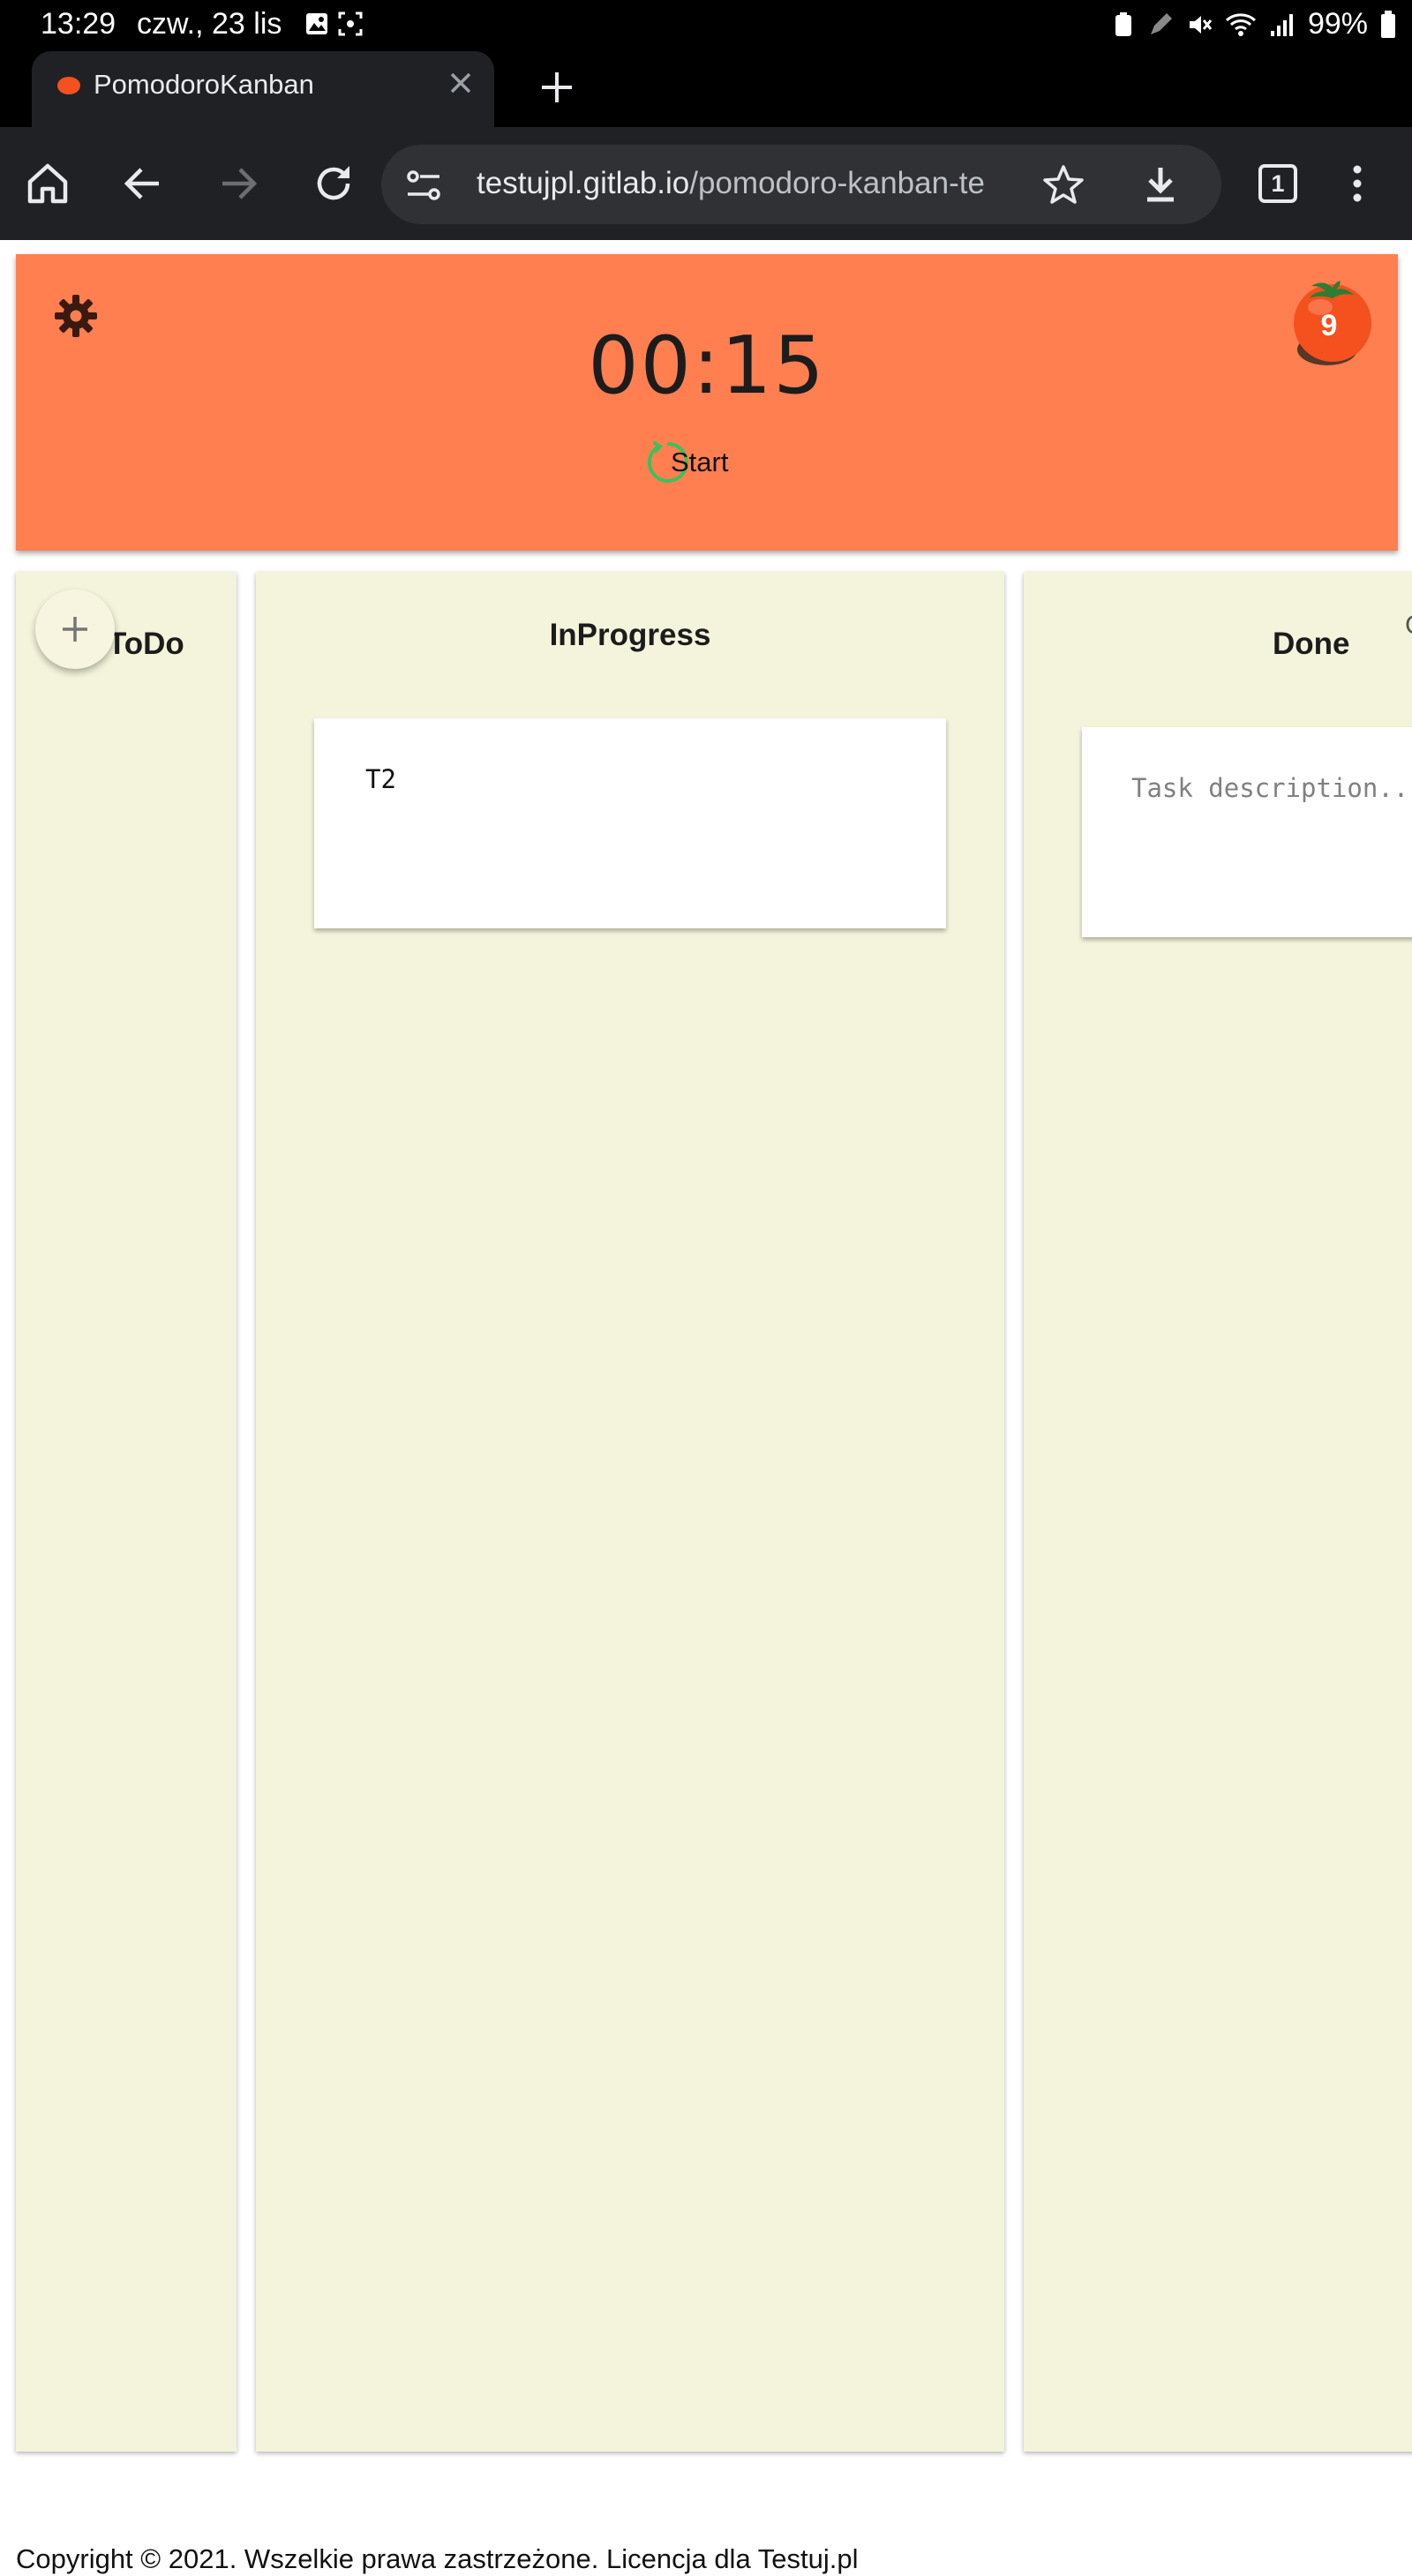 The height and width of the screenshot is (2576, 1412). Describe the element at coordinates (143, 183) in the screenshot. I see `back-icon` at that location.